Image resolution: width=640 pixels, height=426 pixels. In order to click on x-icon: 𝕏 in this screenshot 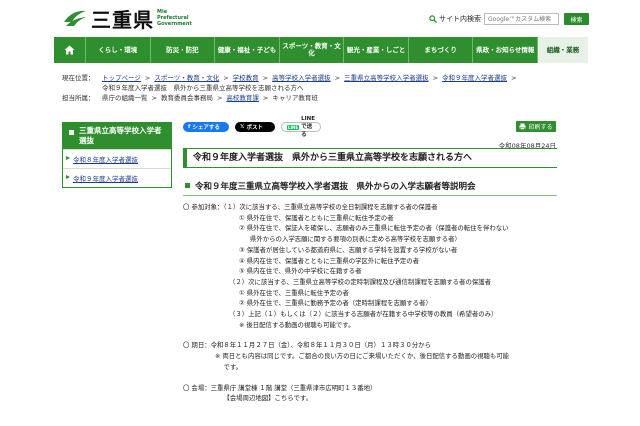, I will do `click(242, 127)`.